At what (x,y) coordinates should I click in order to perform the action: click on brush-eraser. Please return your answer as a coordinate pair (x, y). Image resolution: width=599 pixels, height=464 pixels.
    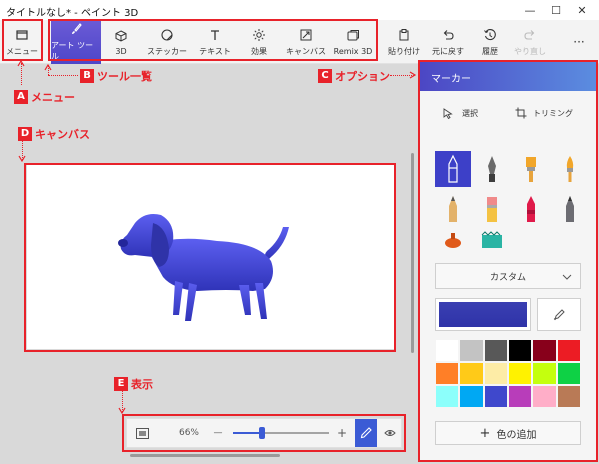
    Looking at the image, I should click on (531, 209).